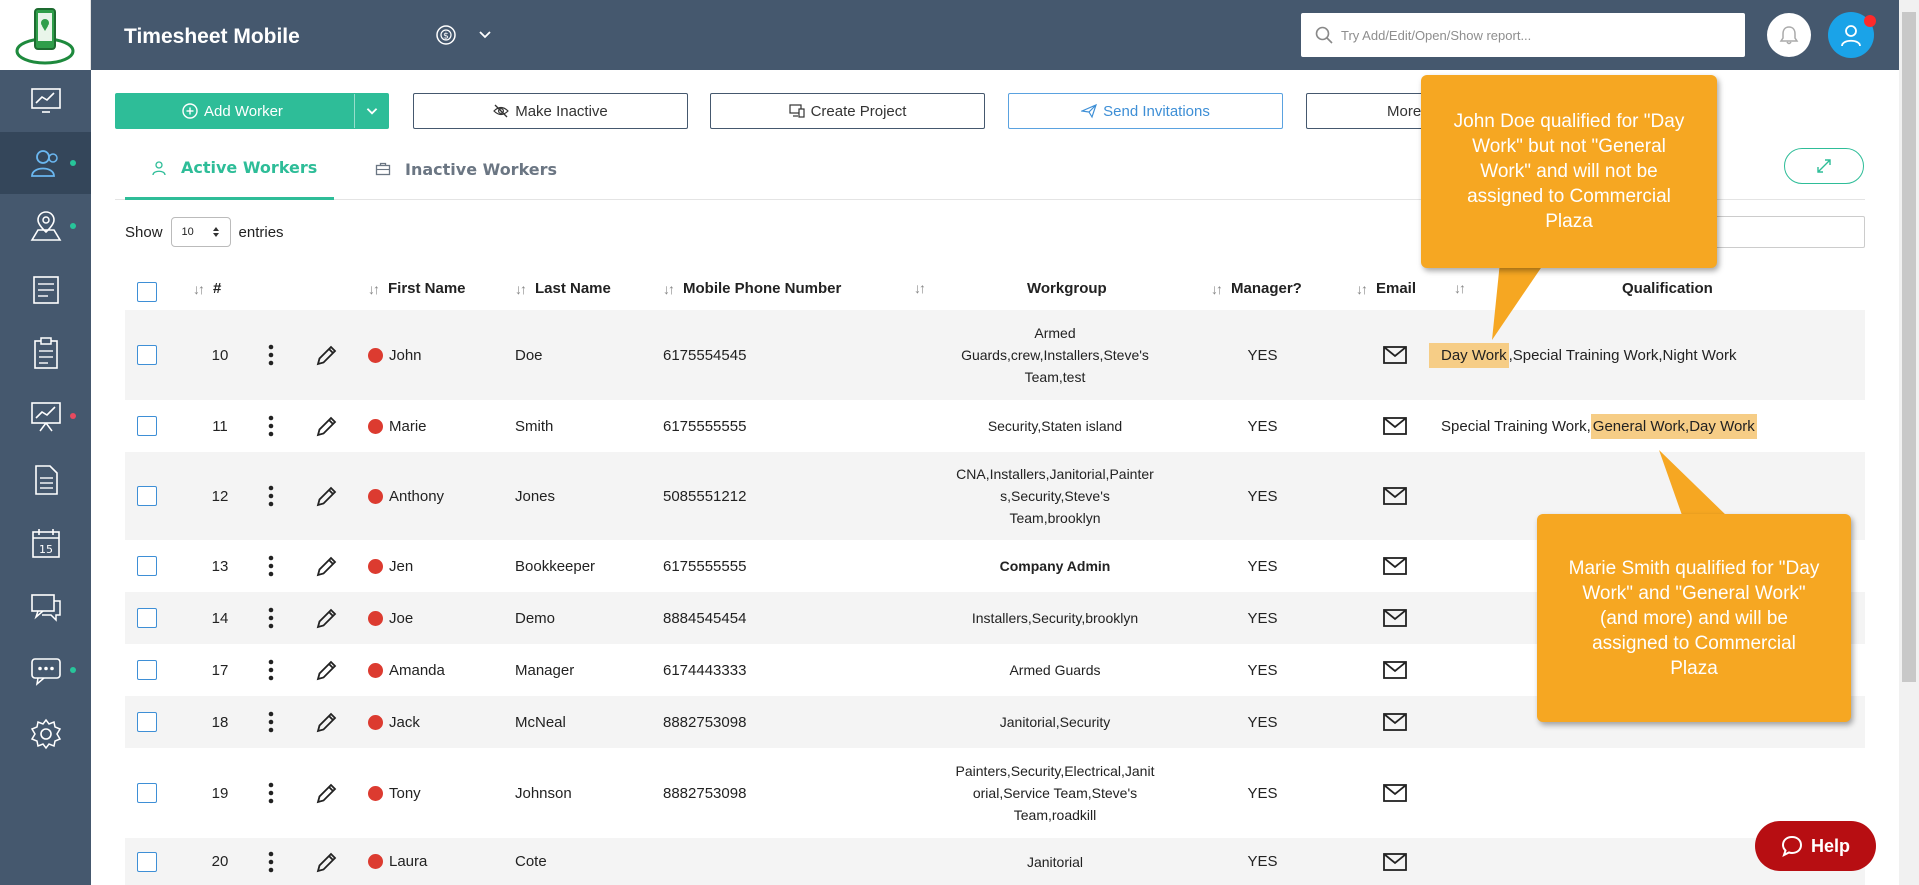  What do you see at coordinates (1782, 232) in the screenshot?
I see `table-filter-input` at bounding box center [1782, 232].